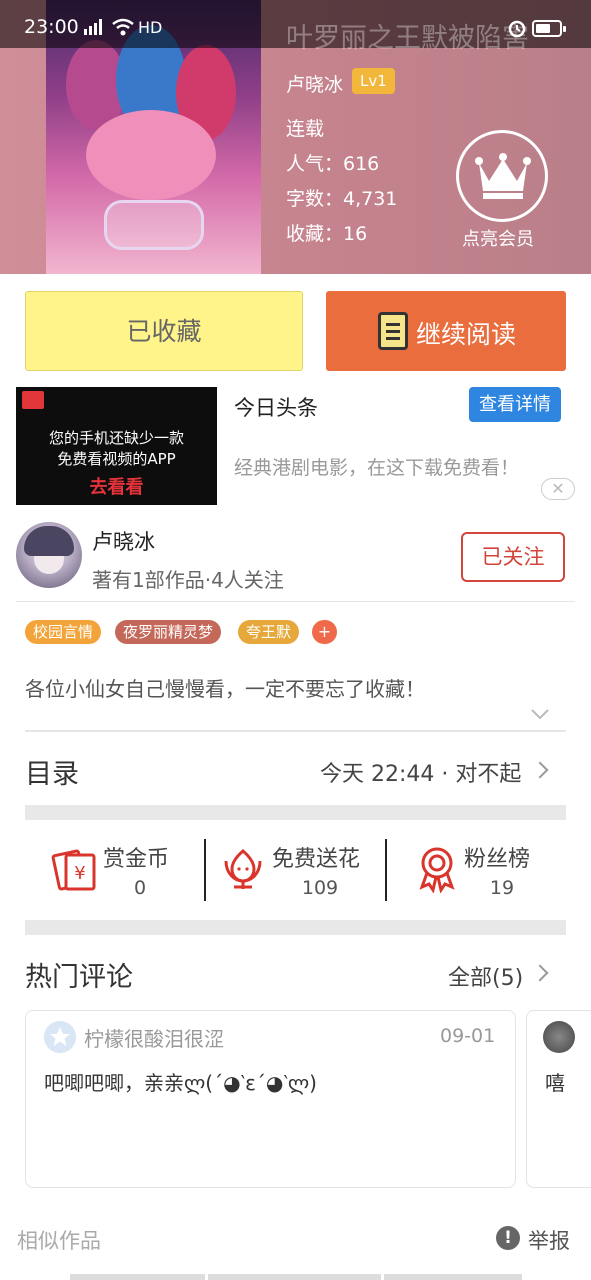 The image size is (591, 1280). What do you see at coordinates (123, 27) in the screenshot?
I see `wifi-icon` at bounding box center [123, 27].